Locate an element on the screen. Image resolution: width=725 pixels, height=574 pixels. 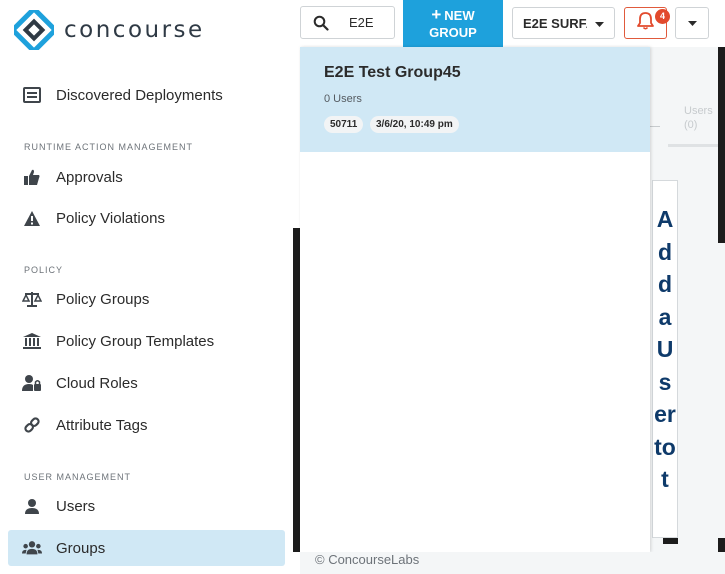
tenant-selector: E2E SURFACE is located at coordinates (563, 23).